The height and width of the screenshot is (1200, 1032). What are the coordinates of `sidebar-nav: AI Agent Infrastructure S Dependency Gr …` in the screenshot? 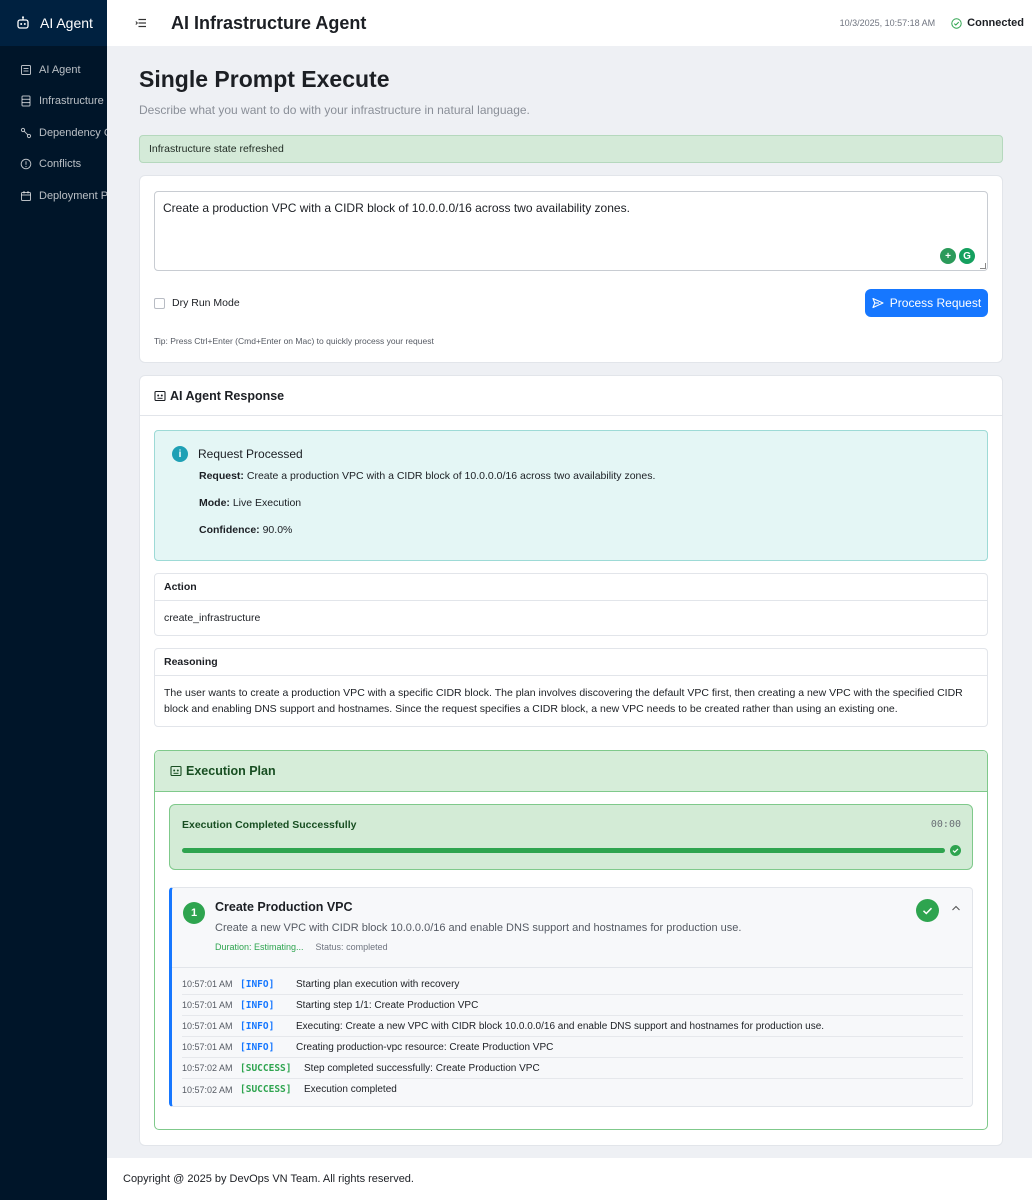 It's located at (53, 129).